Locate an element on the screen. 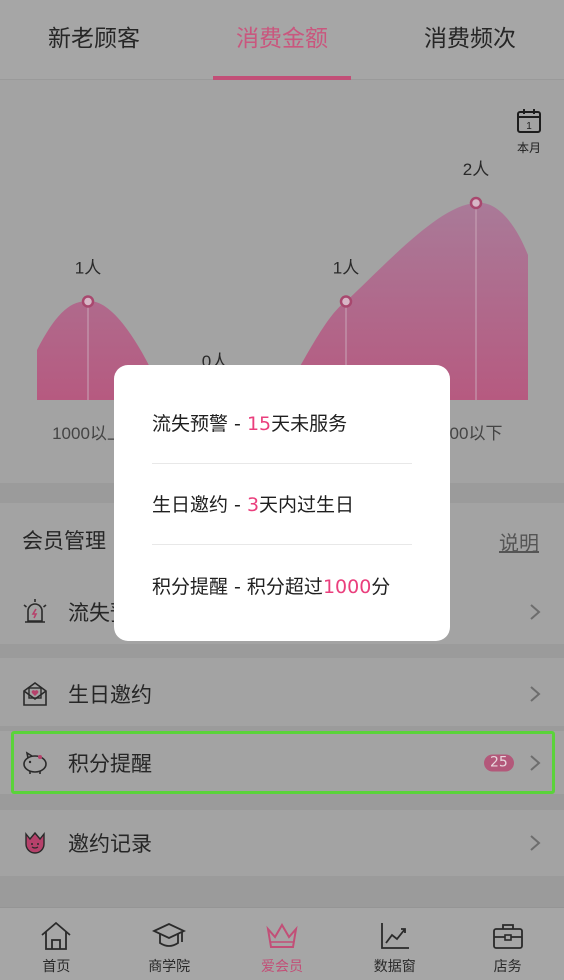  modal-item-churn: 流失预警 - 15天未服务 is located at coordinates (249, 422).